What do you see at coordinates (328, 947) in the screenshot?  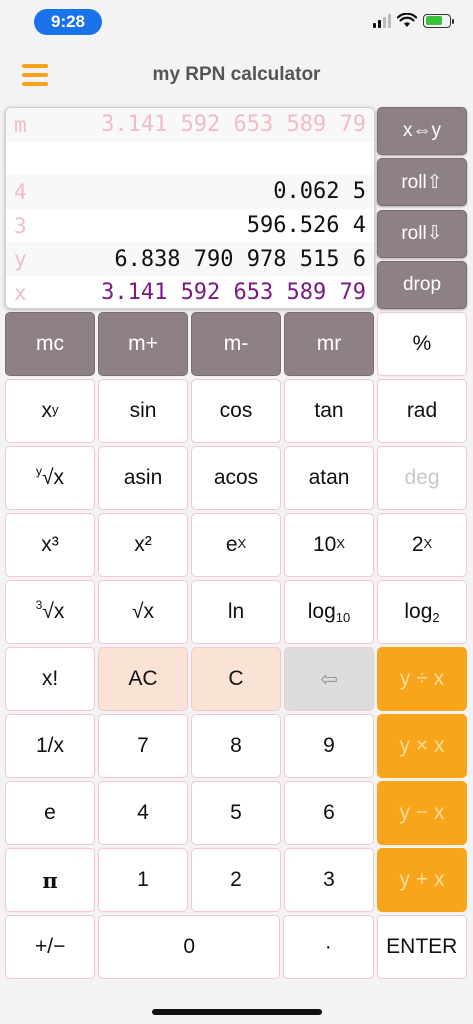 I see `decimal-point-button: ·` at bounding box center [328, 947].